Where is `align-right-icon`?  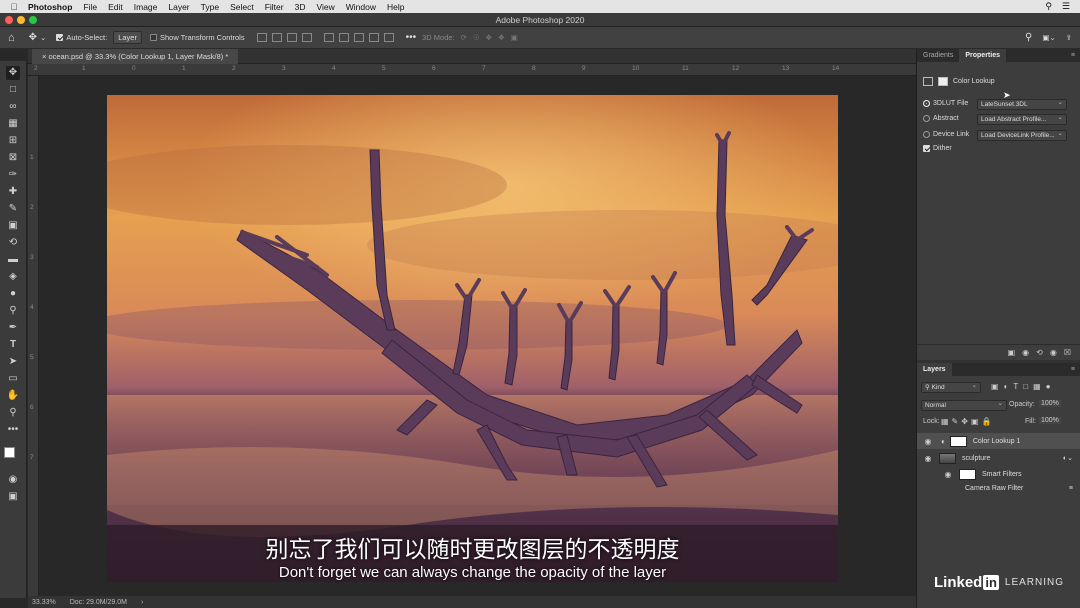 align-right-icon is located at coordinates (291, 37).